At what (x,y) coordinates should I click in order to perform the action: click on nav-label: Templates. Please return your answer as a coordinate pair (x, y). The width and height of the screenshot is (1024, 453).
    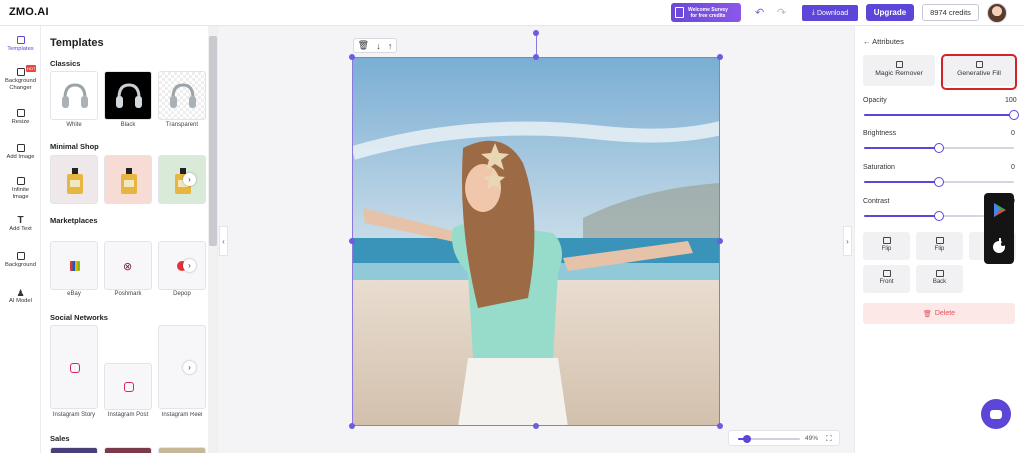
    Looking at the image, I should click on (20, 49).